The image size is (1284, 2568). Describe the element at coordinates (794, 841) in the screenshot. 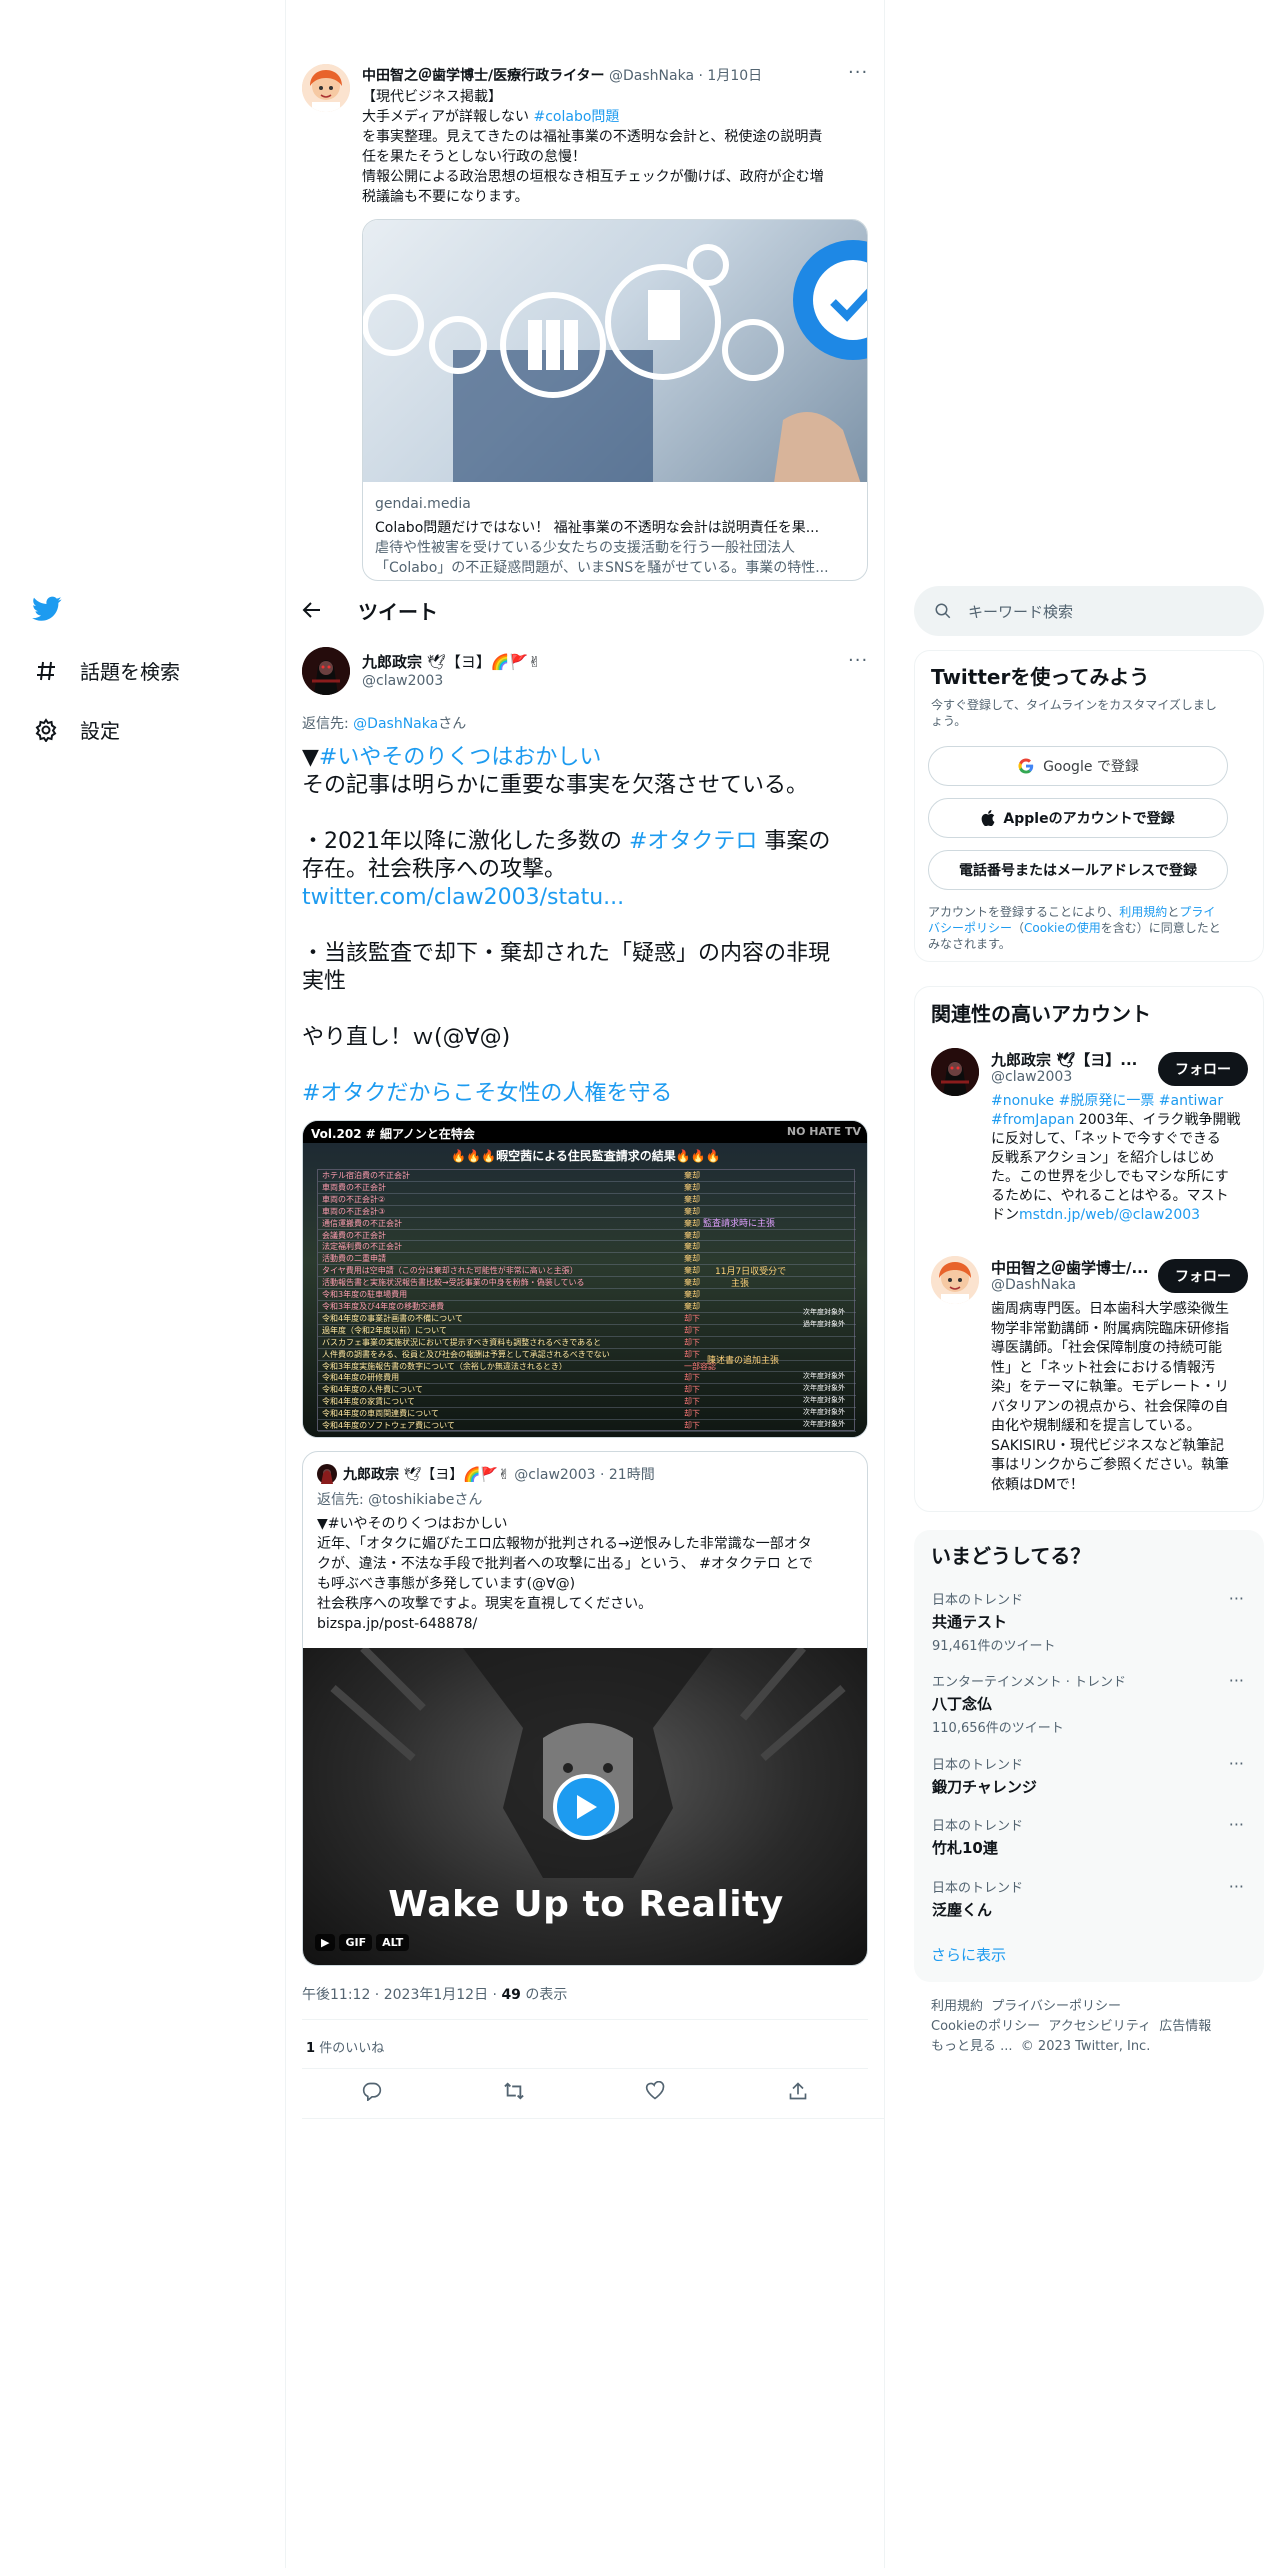

I see `p2-post: 事案の` at that location.